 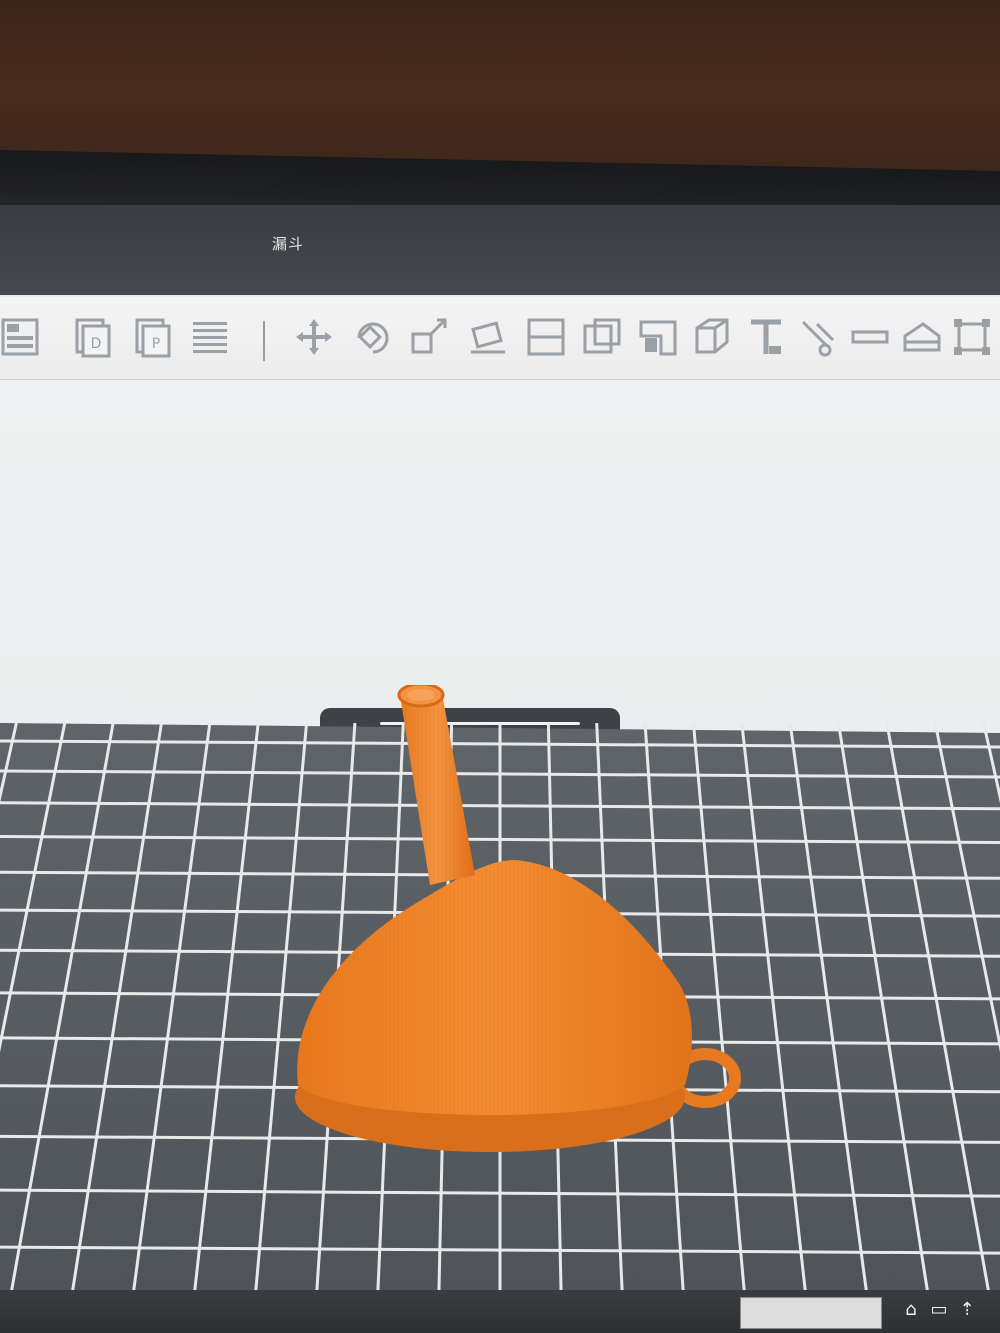 What do you see at coordinates (922, 337) in the screenshot?
I see `cup-icon` at bounding box center [922, 337].